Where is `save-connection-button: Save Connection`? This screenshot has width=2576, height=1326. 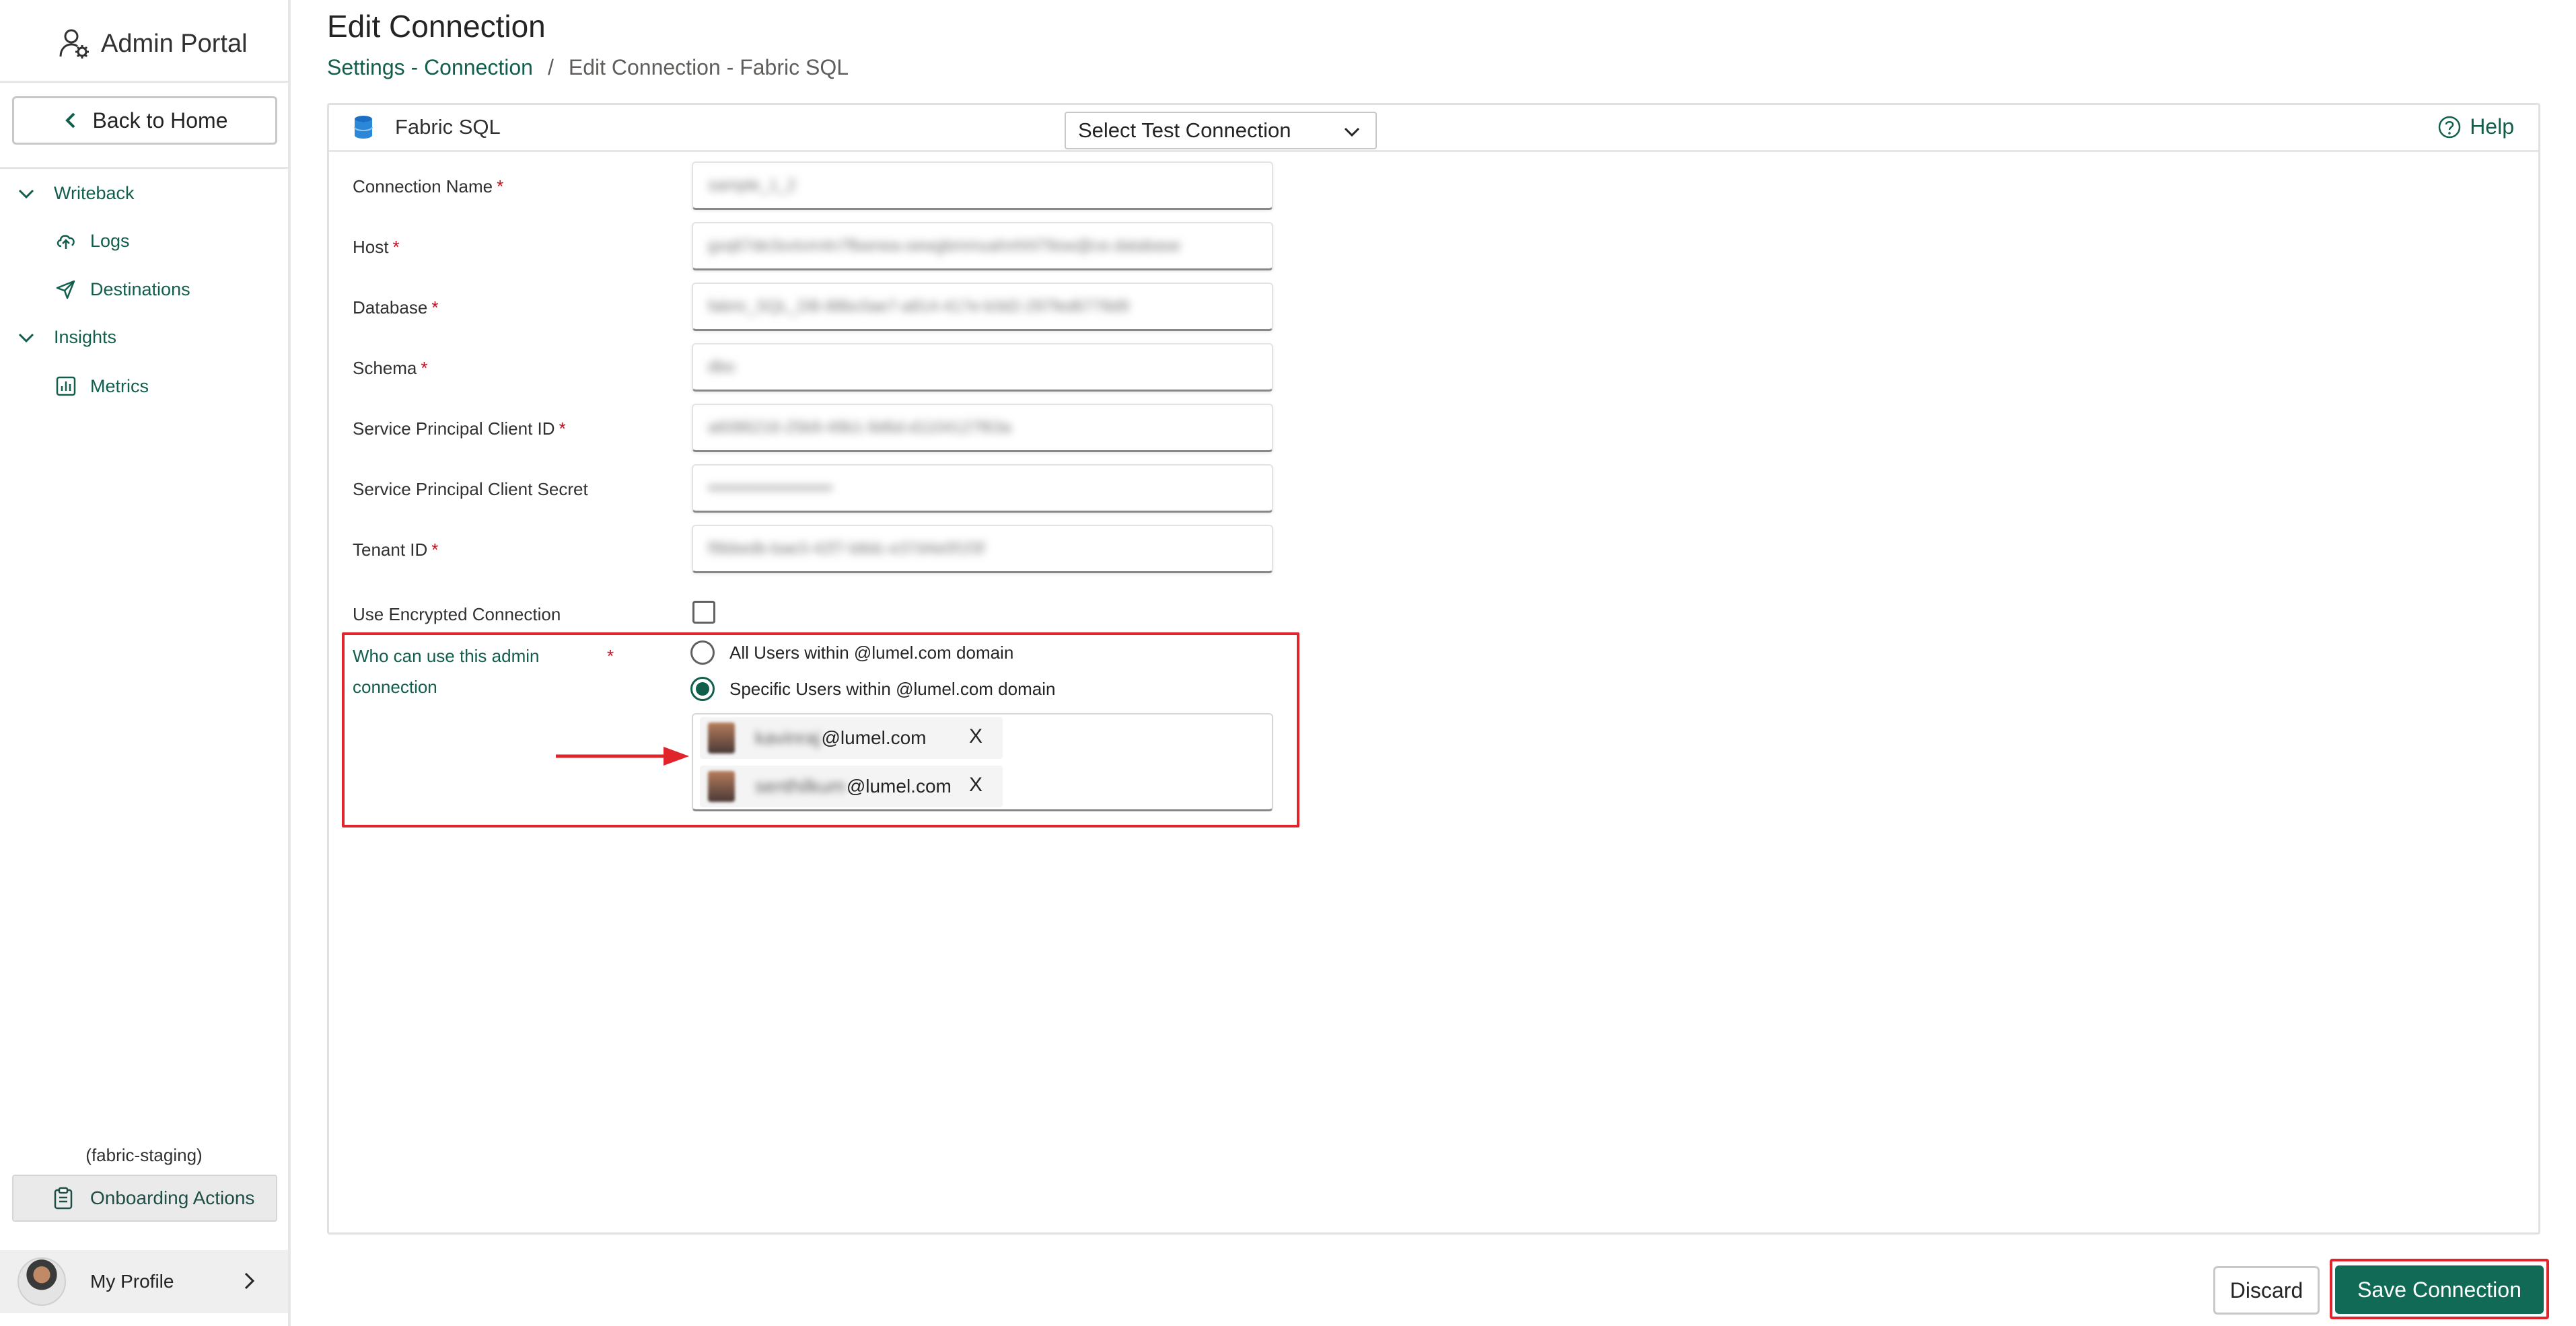 save-connection-button: Save Connection is located at coordinates (2439, 1289).